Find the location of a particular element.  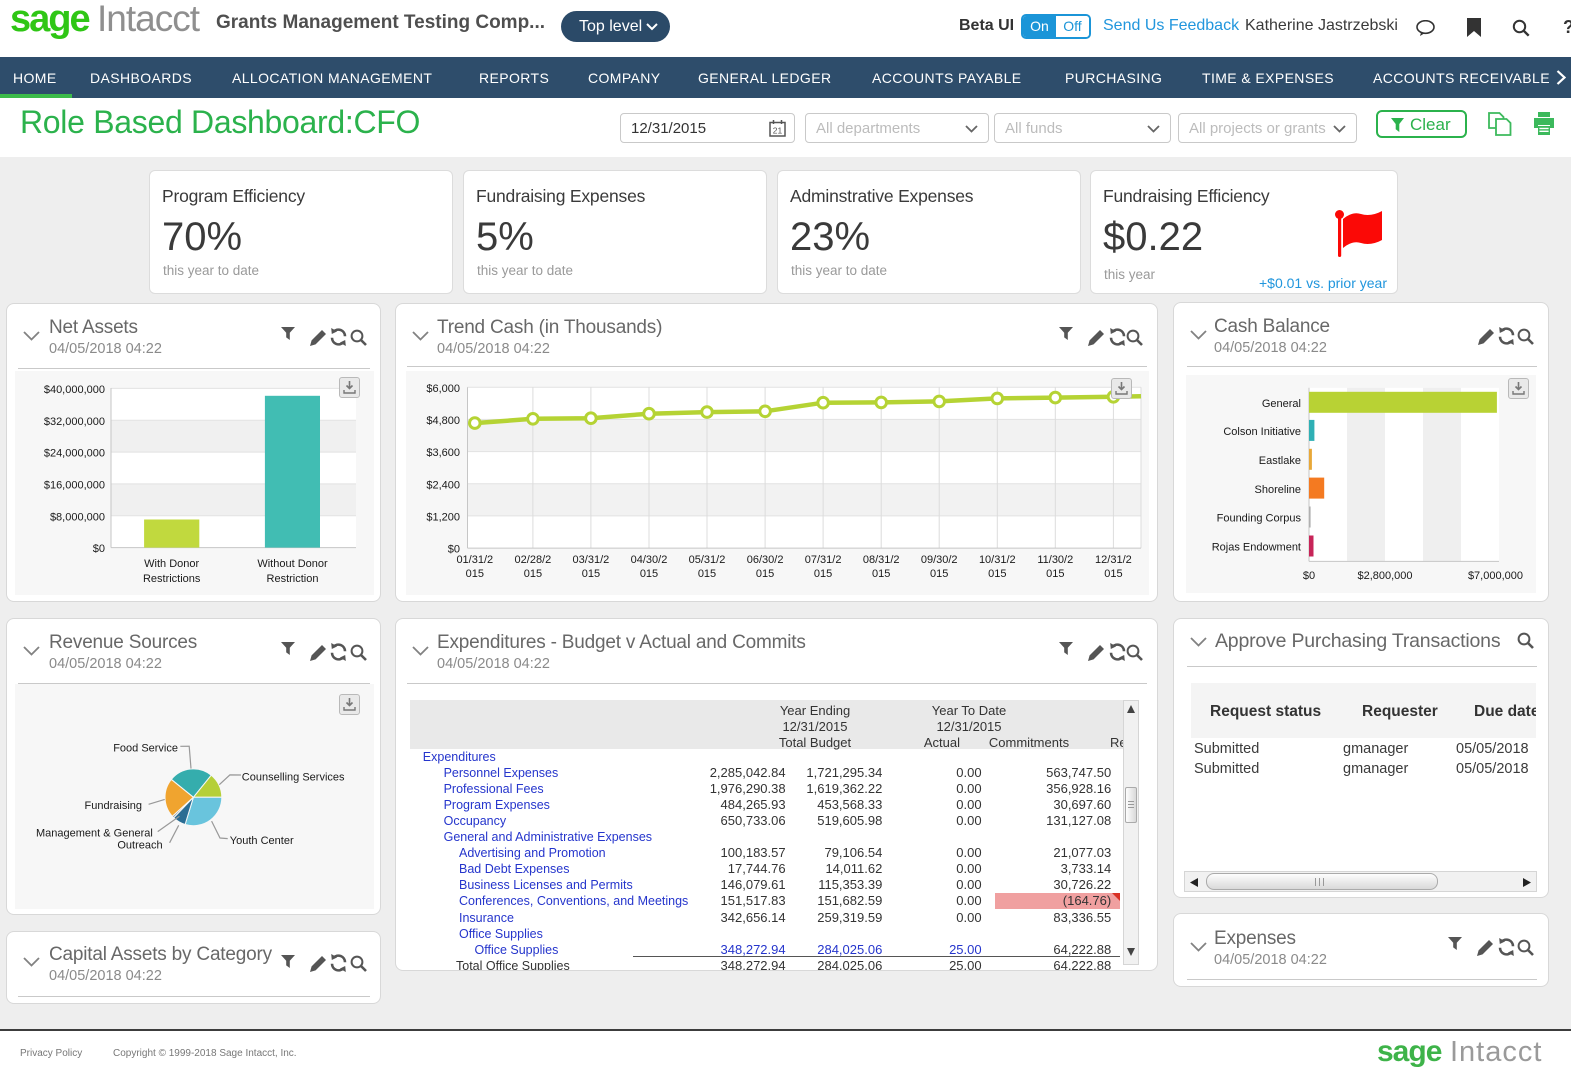

svg-text: 03/31/2 is located at coordinates (591, 560).